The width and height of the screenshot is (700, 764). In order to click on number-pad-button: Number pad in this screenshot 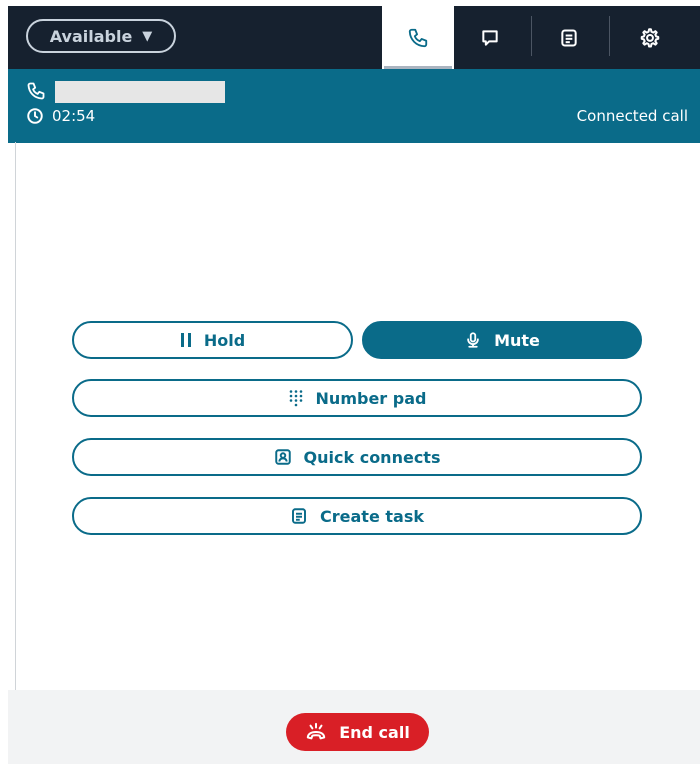, I will do `click(357, 398)`.